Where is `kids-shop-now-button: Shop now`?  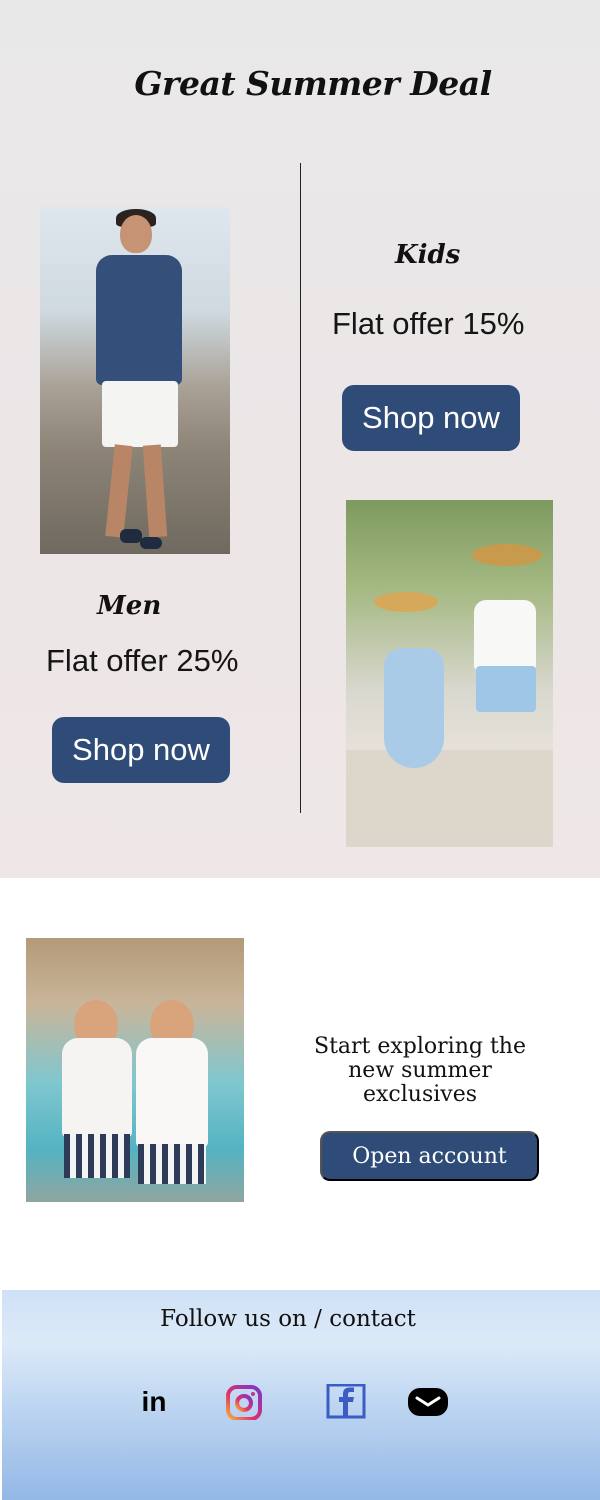 kids-shop-now-button: Shop now is located at coordinates (431, 418).